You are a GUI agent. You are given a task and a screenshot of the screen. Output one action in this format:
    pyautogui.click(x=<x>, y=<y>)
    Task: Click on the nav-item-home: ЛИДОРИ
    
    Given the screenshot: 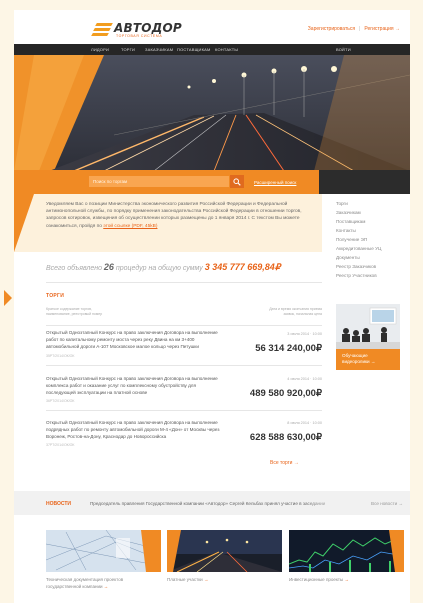 What is the action you would take?
    pyautogui.click(x=100, y=49)
    